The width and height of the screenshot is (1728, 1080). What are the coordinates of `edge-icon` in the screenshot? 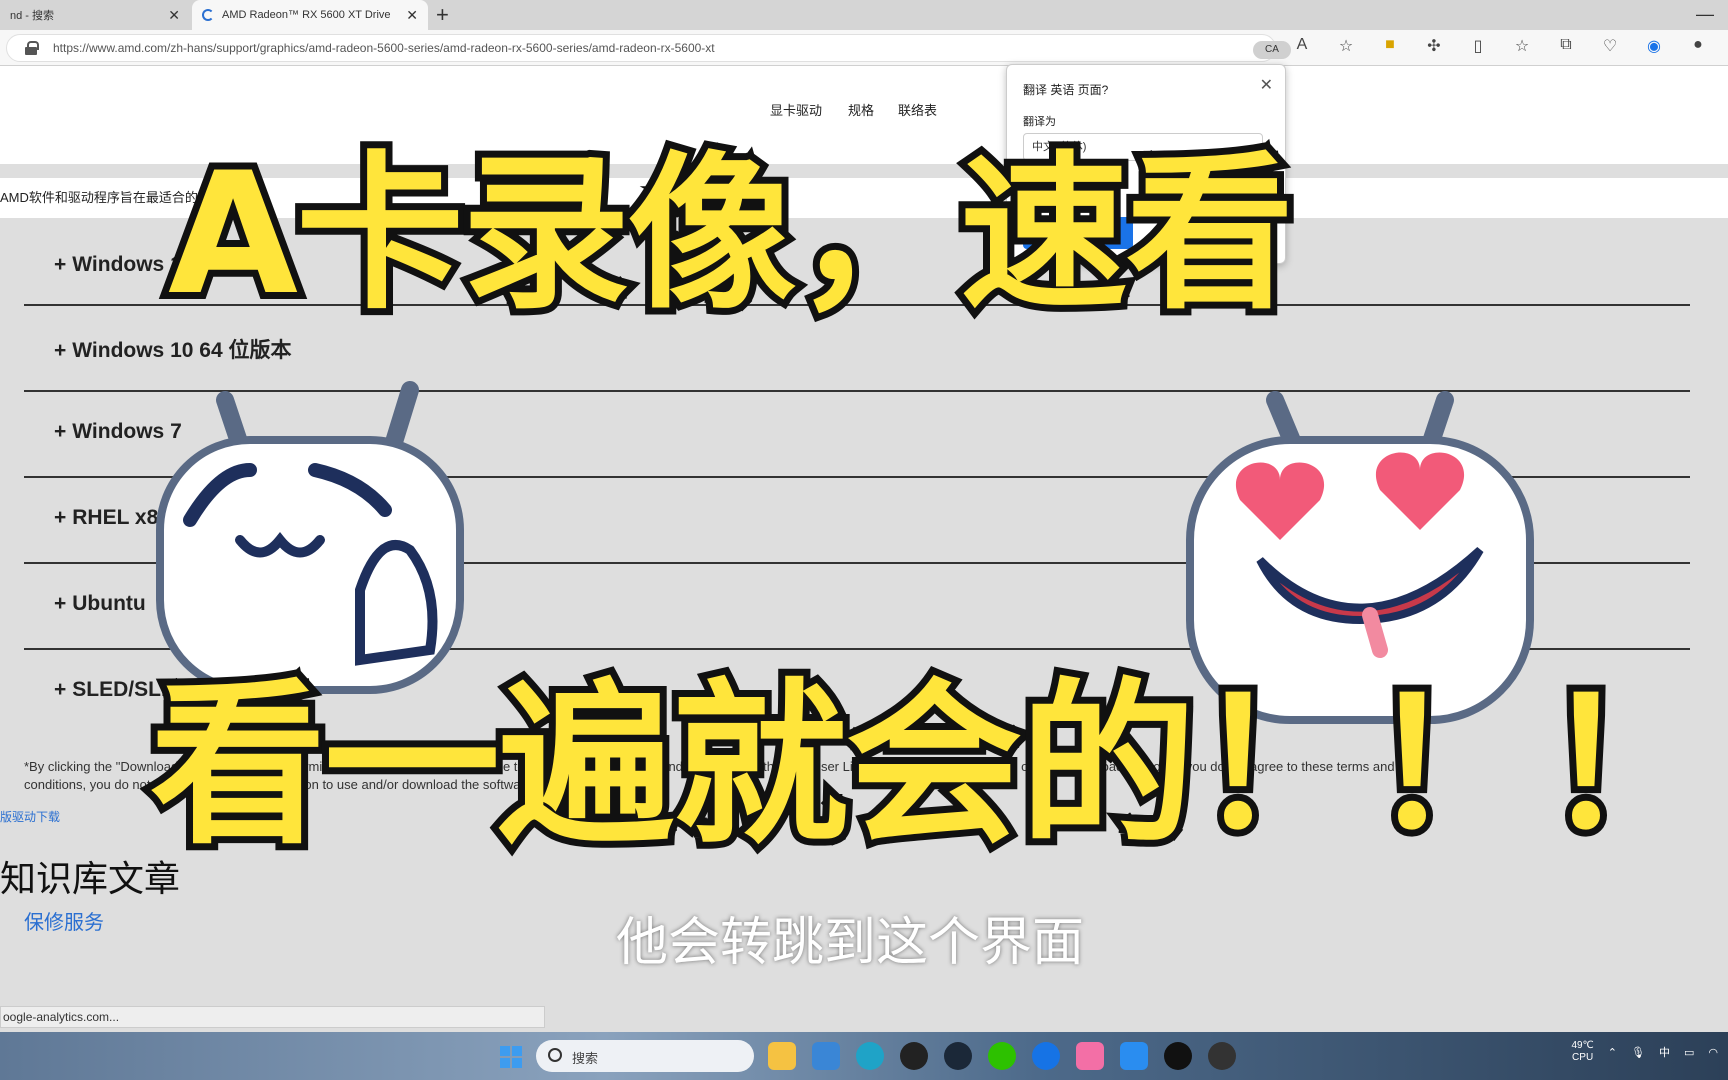 It's located at (870, 1056).